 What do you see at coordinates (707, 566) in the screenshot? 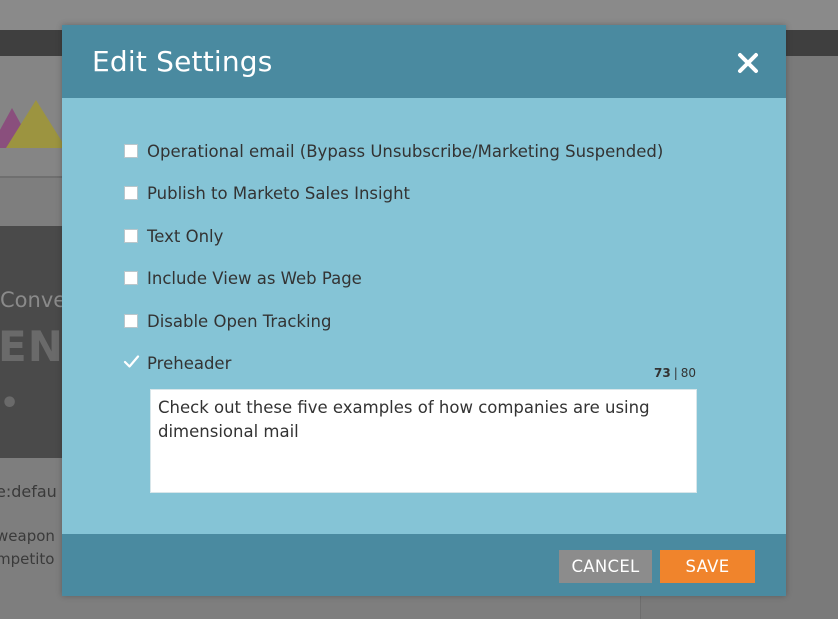
I see `save-button: SAVE` at bounding box center [707, 566].